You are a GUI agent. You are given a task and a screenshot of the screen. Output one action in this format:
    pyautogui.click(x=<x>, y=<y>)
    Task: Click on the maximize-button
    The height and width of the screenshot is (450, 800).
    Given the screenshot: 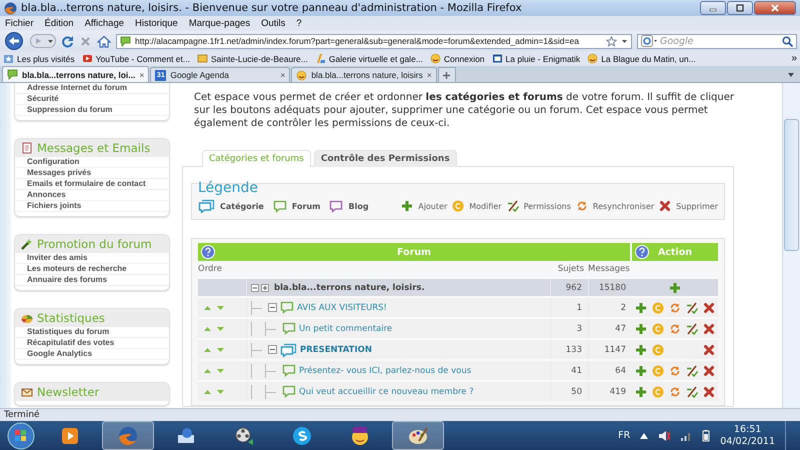 What is the action you would take?
    pyautogui.click(x=740, y=8)
    